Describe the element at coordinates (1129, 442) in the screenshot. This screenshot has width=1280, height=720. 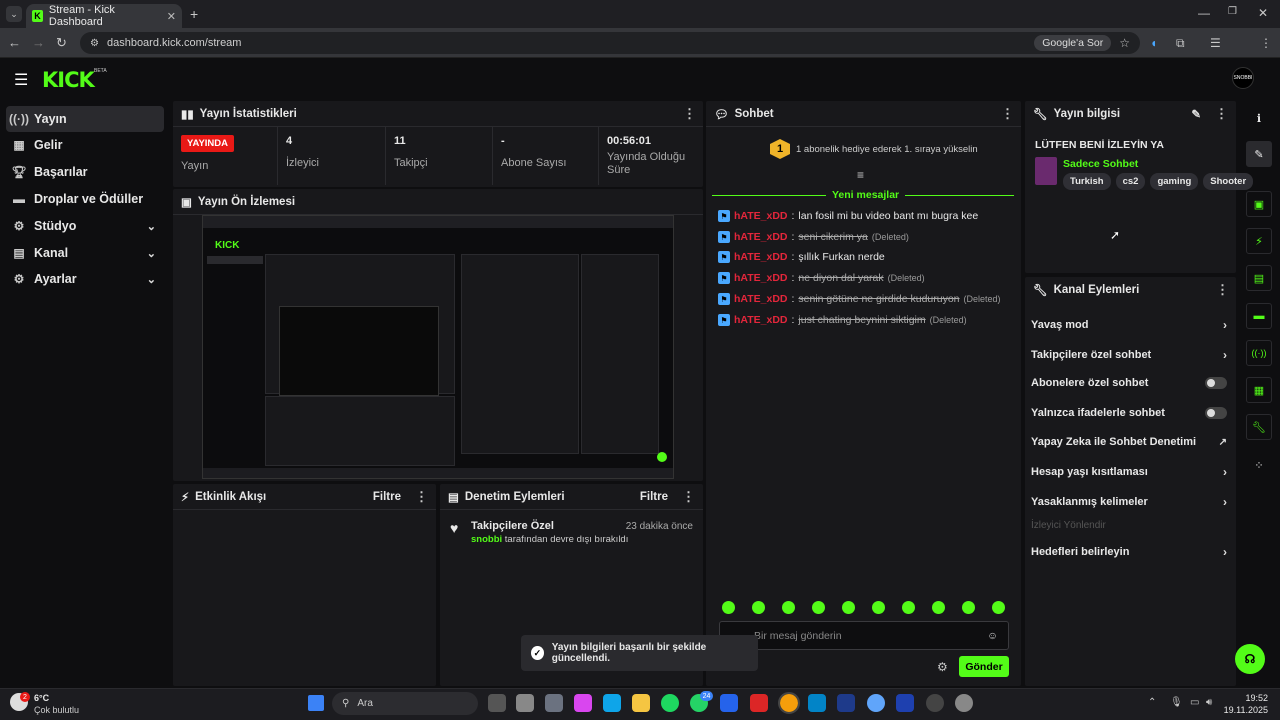
I see `action-ai-moderation: Yapay Zeka ile Sohbet Denetimi ↗` at that location.